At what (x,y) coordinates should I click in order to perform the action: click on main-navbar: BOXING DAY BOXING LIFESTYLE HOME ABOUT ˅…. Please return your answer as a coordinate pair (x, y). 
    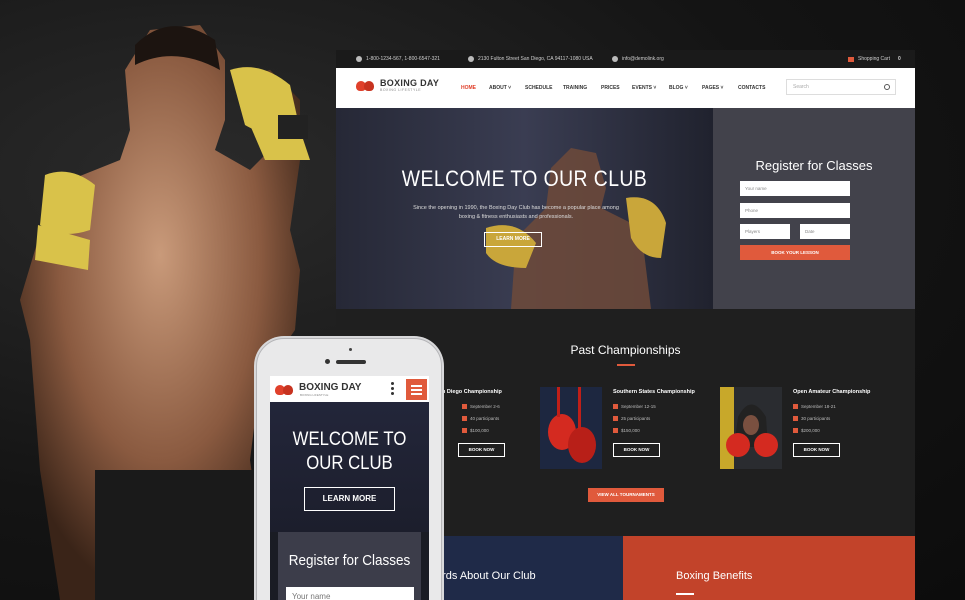
    Looking at the image, I should click on (625, 88).